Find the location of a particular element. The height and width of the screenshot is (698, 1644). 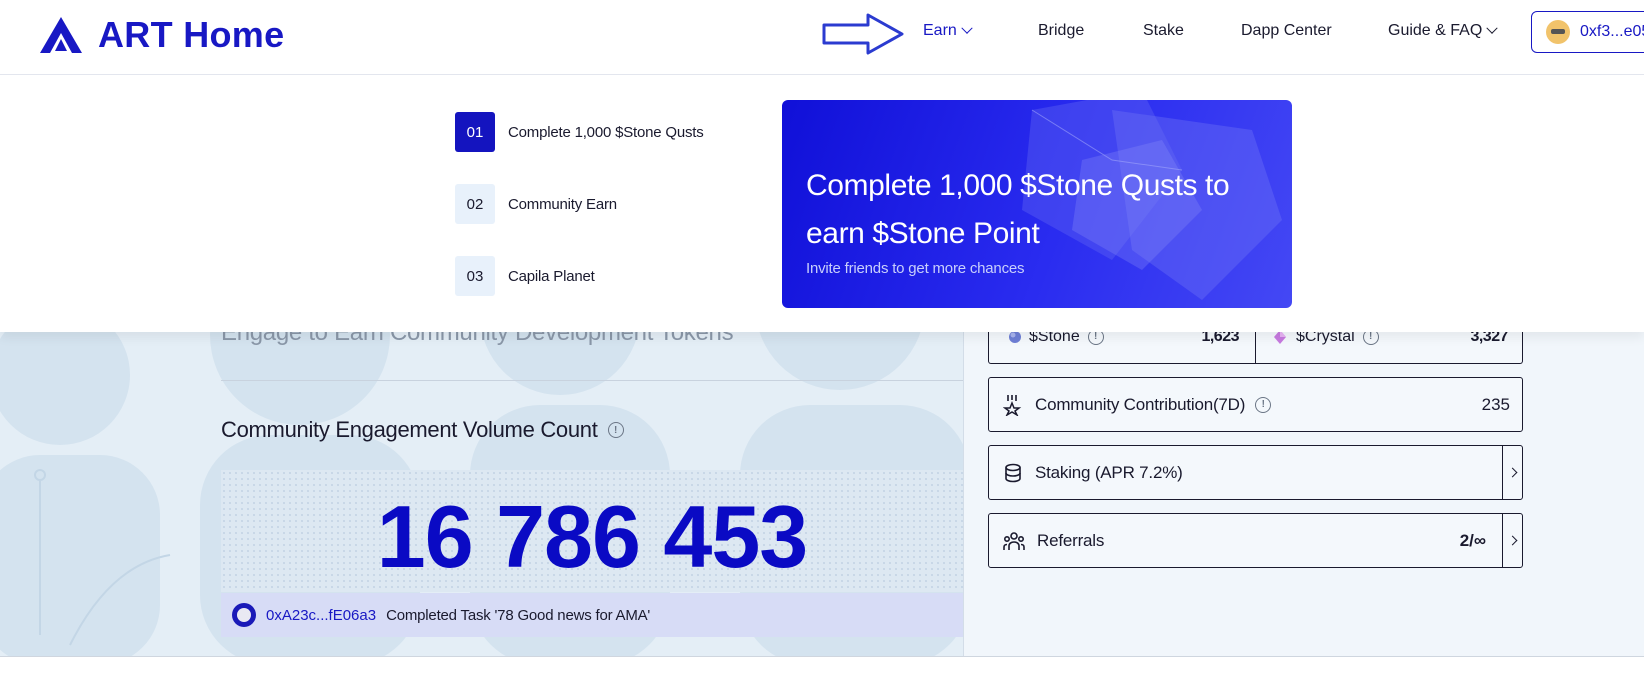

nav-bridge: Bridge is located at coordinates (1061, 31).